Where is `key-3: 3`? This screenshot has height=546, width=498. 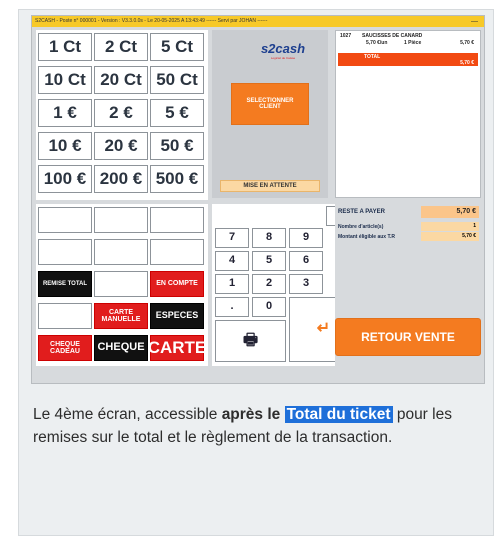 key-3: 3 is located at coordinates (306, 284).